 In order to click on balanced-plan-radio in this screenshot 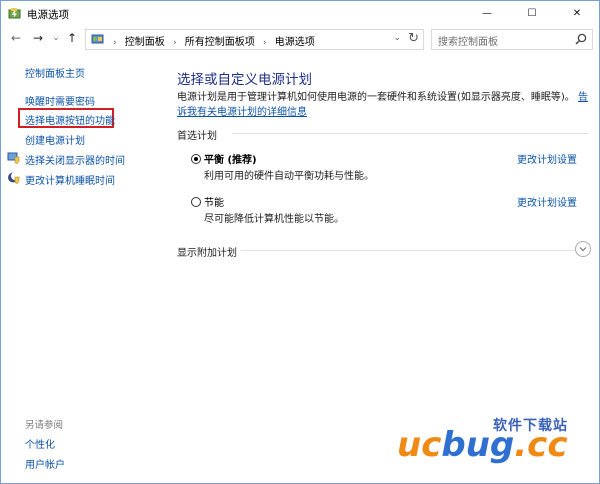, I will do `click(196, 159)`.